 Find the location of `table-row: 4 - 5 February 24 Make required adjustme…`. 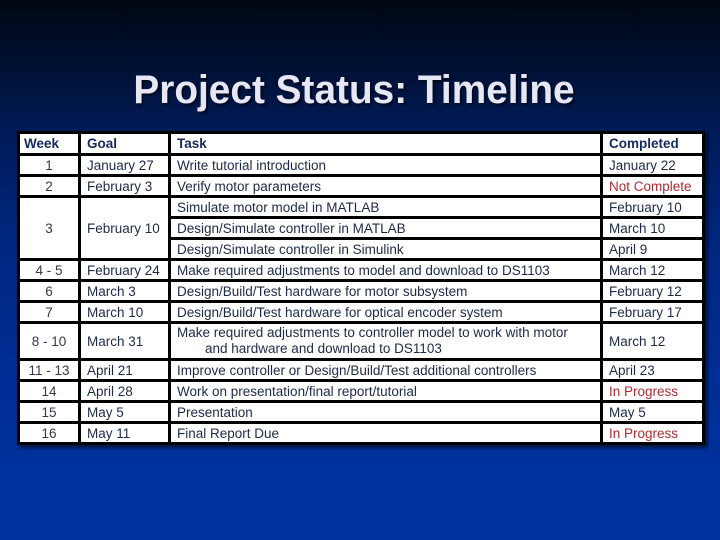

table-row: 4 - 5 February 24 Make required adjustme… is located at coordinates (361, 270).